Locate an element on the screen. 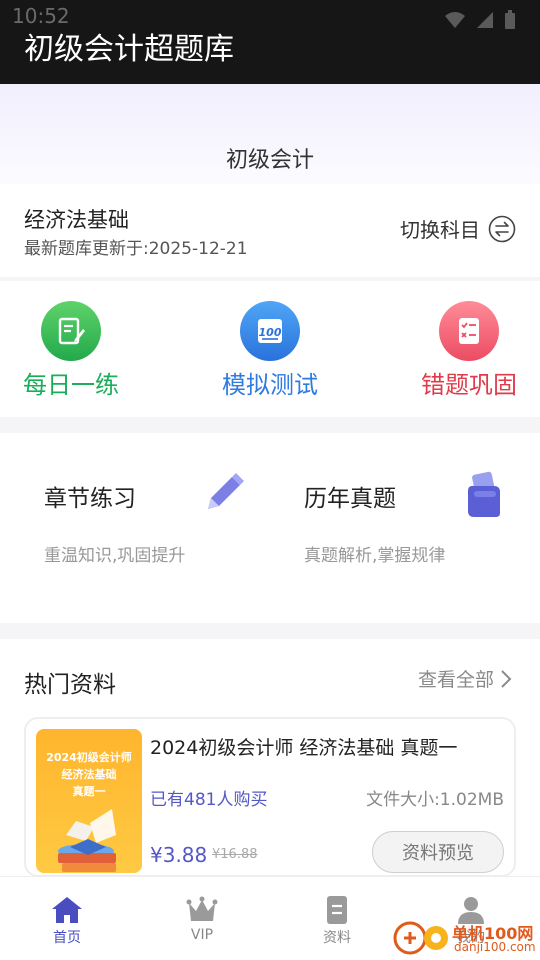  past-exams-desc: 真题解析,掌握规律 is located at coordinates (375, 556).